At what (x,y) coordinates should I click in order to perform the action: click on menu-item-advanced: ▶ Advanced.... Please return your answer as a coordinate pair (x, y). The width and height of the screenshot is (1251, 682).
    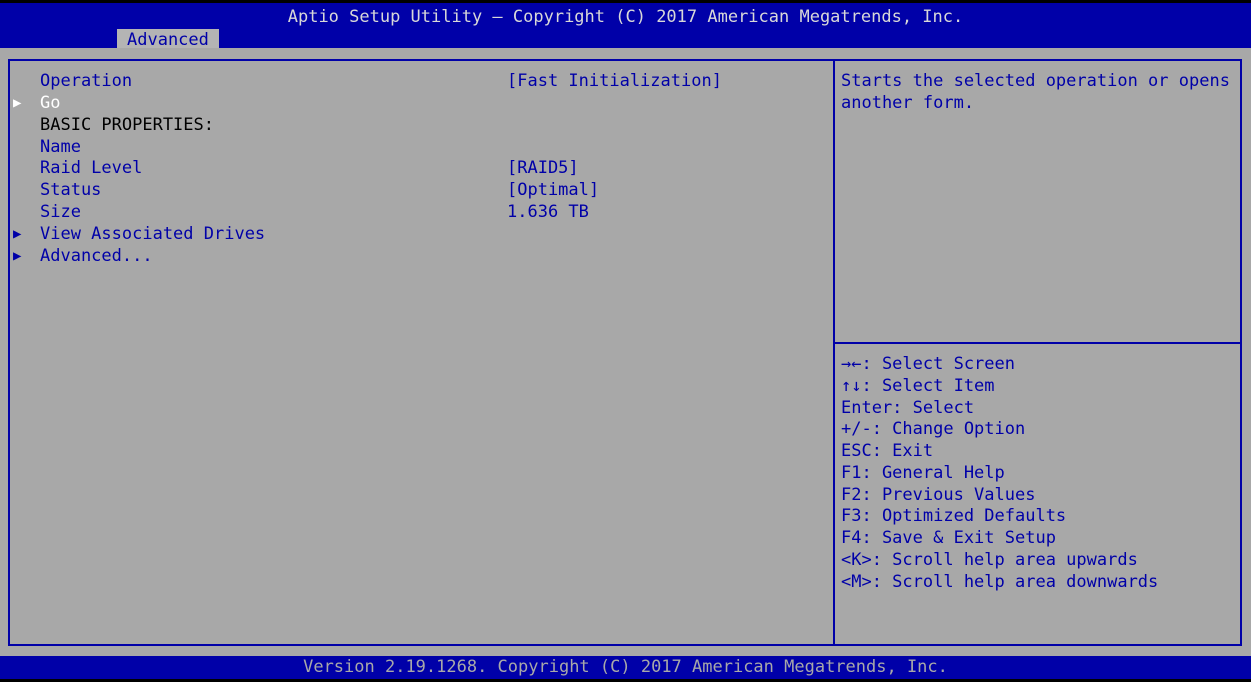
    Looking at the image, I should click on (417, 256).